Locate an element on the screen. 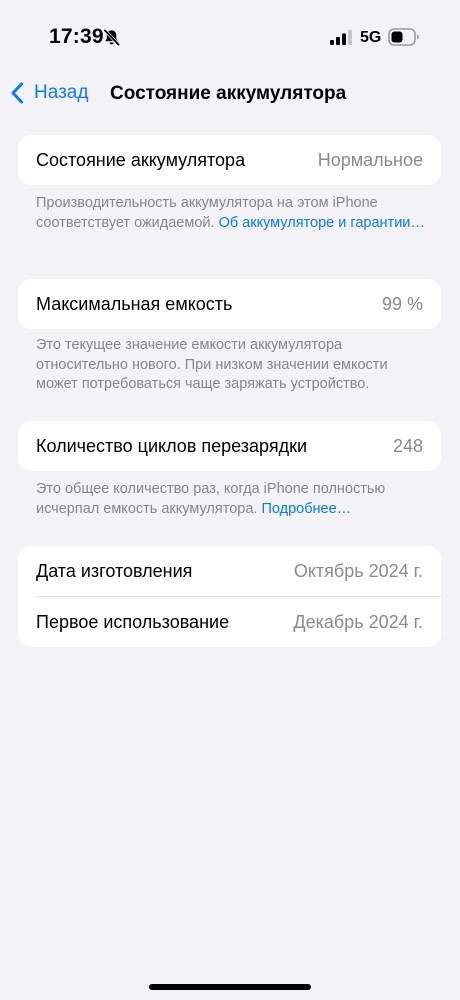 This screenshot has width=460, height=1000. cycle-count-value: 248 is located at coordinates (407, 445).